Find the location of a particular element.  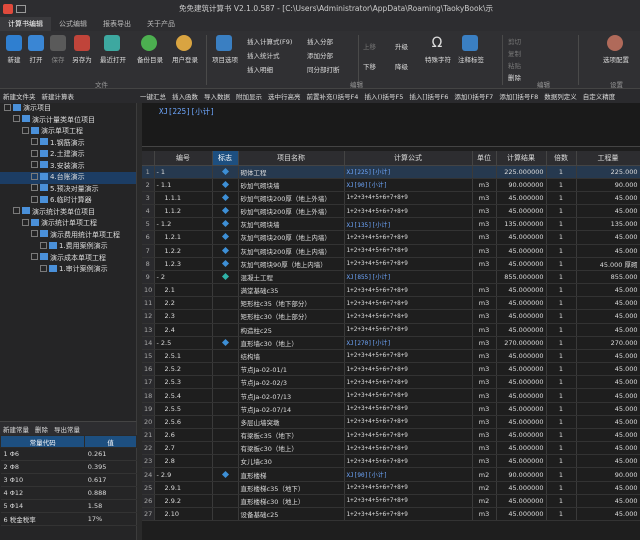

grid-cell: 直形墙c30（地上） is located at coordinates (291, 343).